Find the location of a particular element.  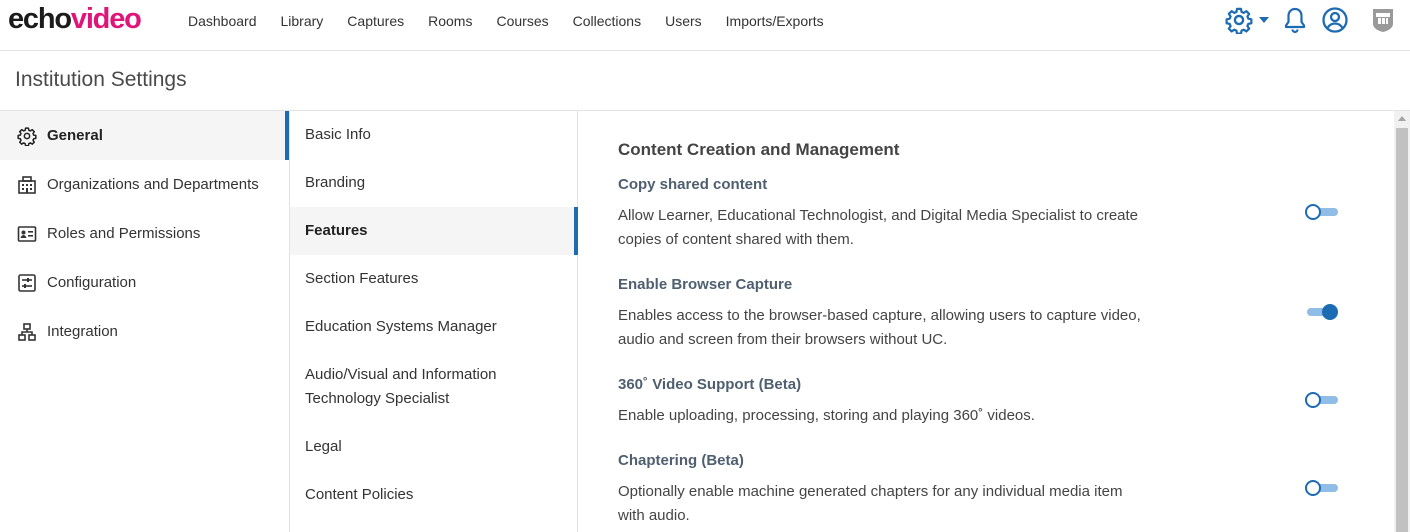

sidebar-item-label: Roles and Permissions is located at coordinates (124, 233).